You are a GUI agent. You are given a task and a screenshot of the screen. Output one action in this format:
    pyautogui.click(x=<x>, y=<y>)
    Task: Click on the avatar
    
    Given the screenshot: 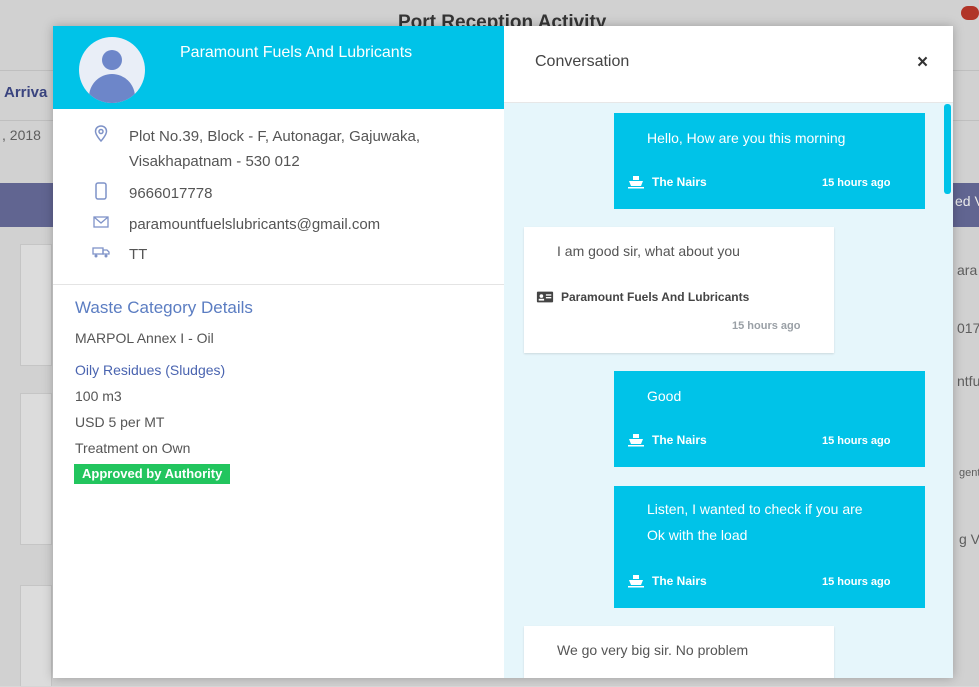 What is the action you would take?
    pyautogui.click(x=112, y=70)
    